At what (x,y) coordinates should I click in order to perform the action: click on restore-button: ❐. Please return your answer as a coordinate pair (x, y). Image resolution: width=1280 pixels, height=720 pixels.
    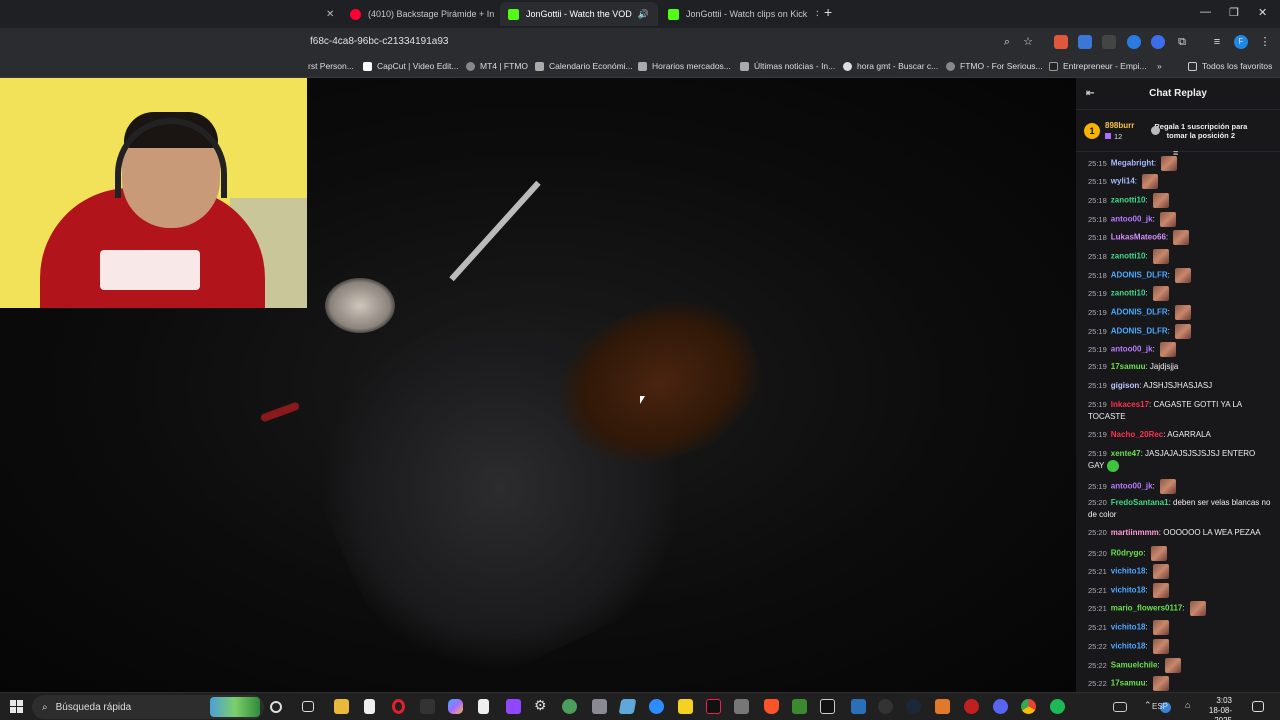
    Looking at the image, I should click on (1234, 12).